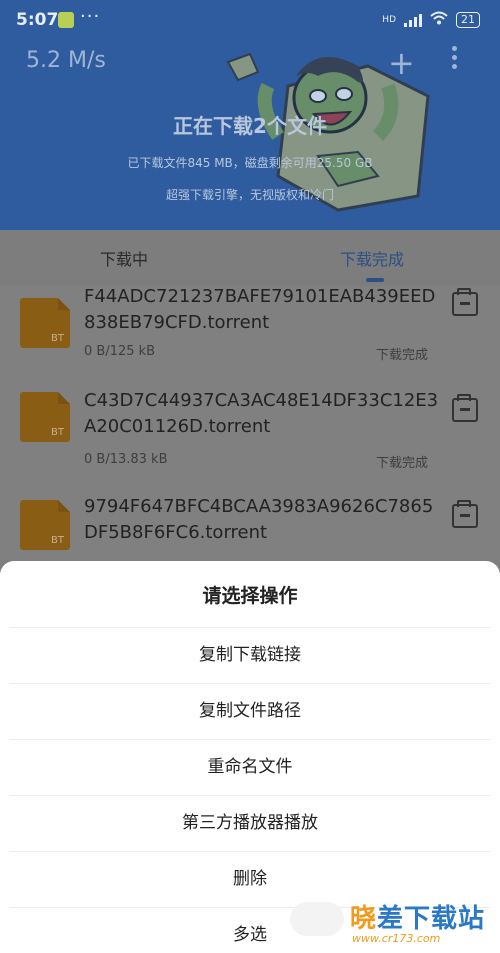 This screenshot has height=953, width=500. I want to click on network-type-label: HD, so click(389, 19).